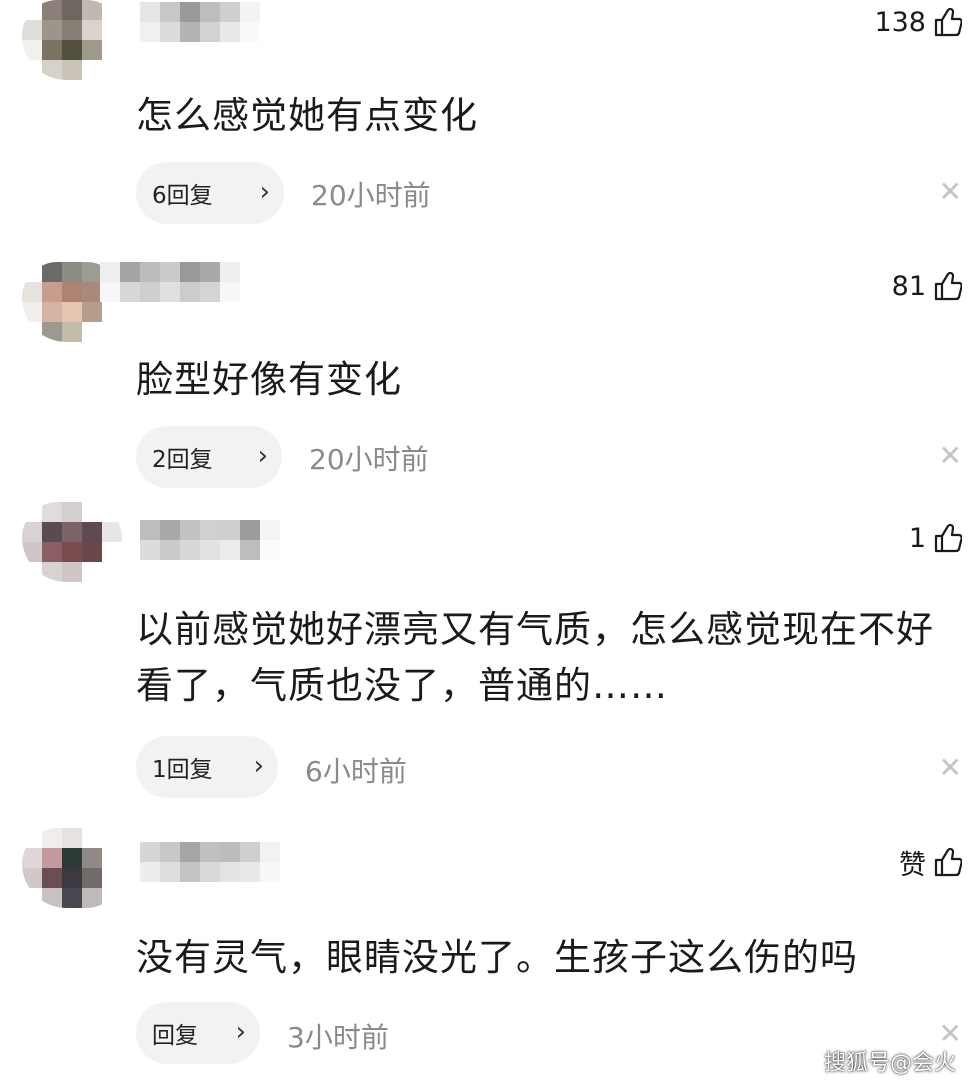  What do you see at coordinates (369, 459) in the screenshot?
I see `timestamp: 20小时前` at bounding box center [369, 459].